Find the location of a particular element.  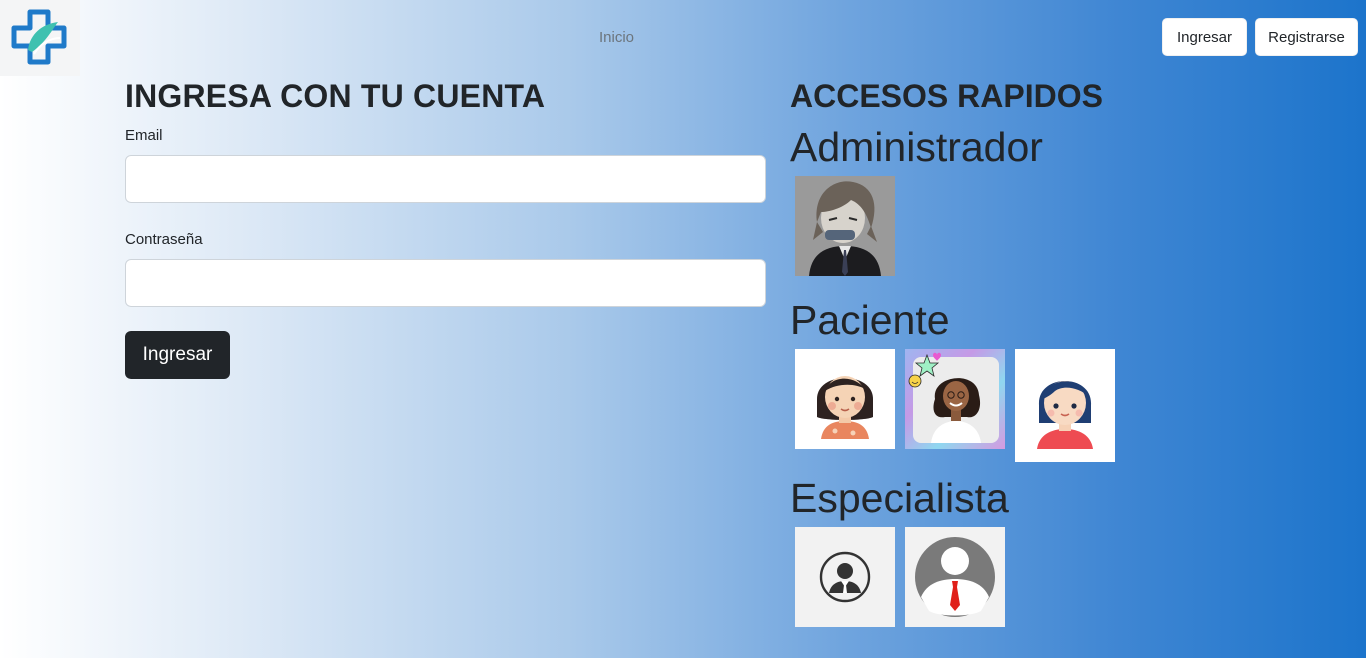

email-label: Email is located at coordinates (144, 135).